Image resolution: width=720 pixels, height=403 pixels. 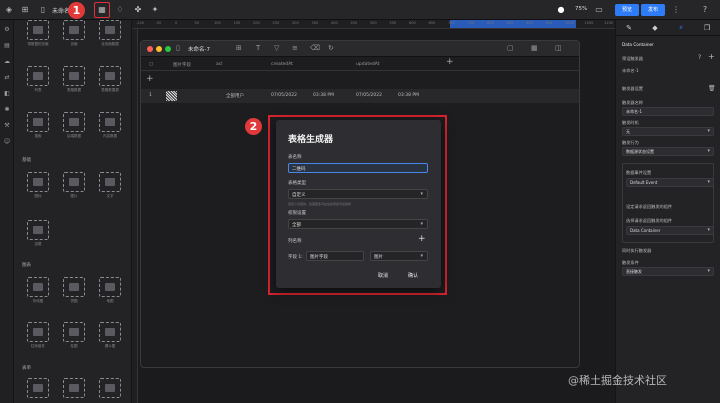 I want to click on device-icon: ▭, so click(x=599, y=10).